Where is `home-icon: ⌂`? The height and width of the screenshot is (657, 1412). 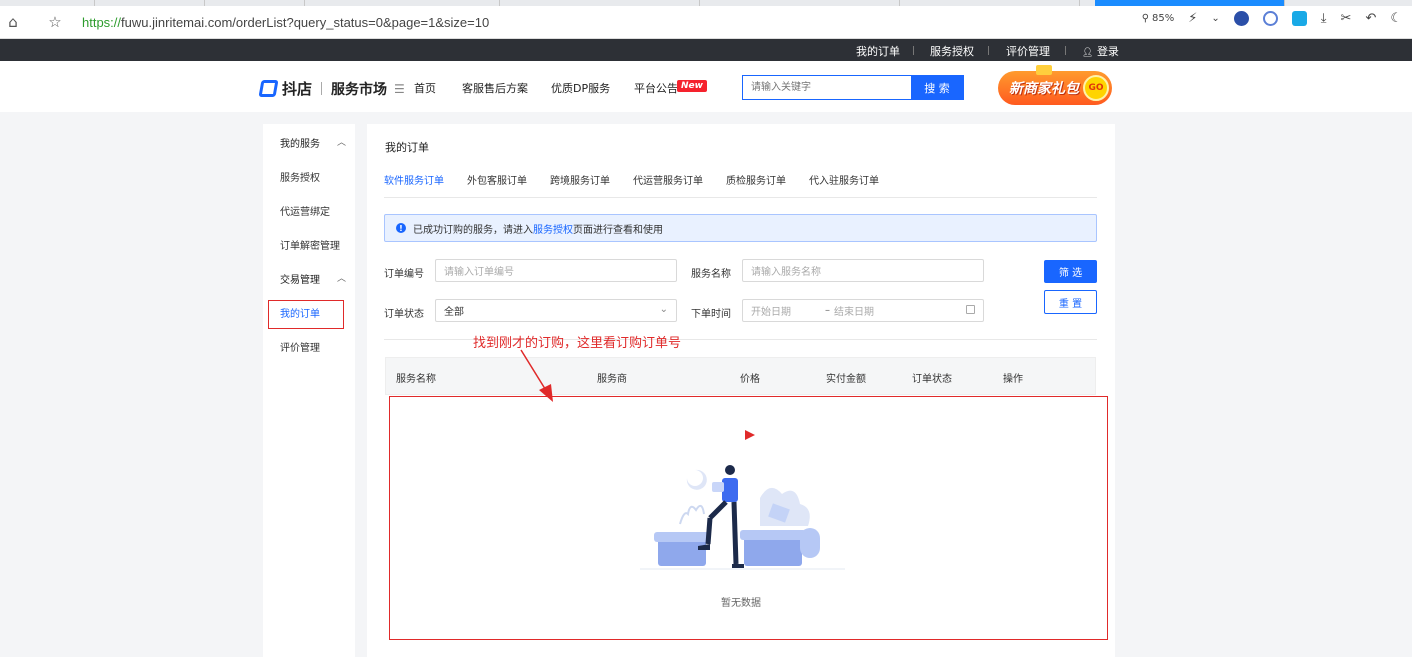 home-icon: ⌂ is located at coordinates (13, 22).